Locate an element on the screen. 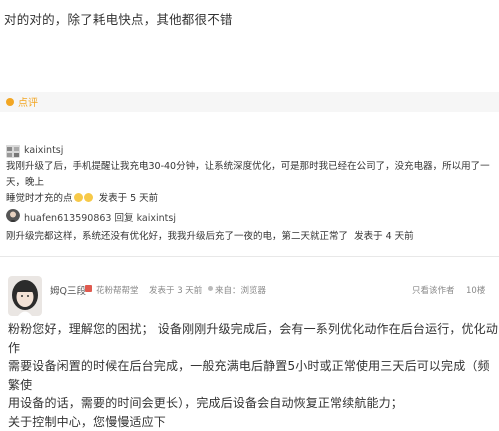  post-source: 来自：浏览器 is located at coordinates (240, 290).